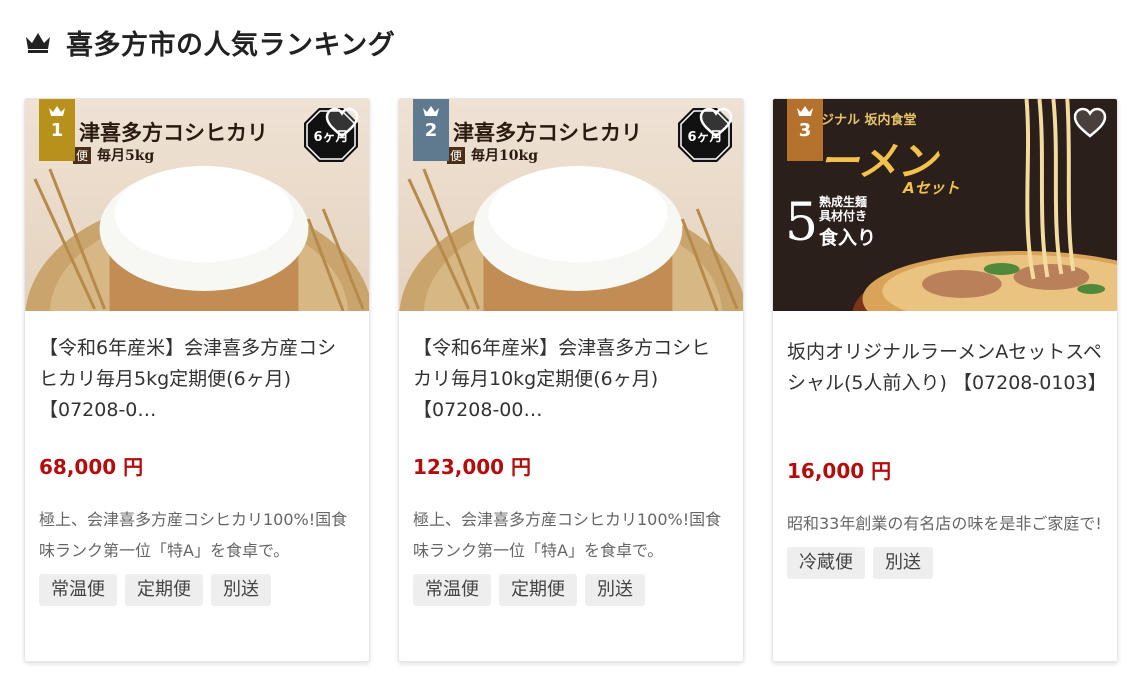 This screenshot has width=1133, height=679. Describe the element at coordinates (945, 563) in the screenshot. I see `tag-list: 冷蔵便 別送` at that location.